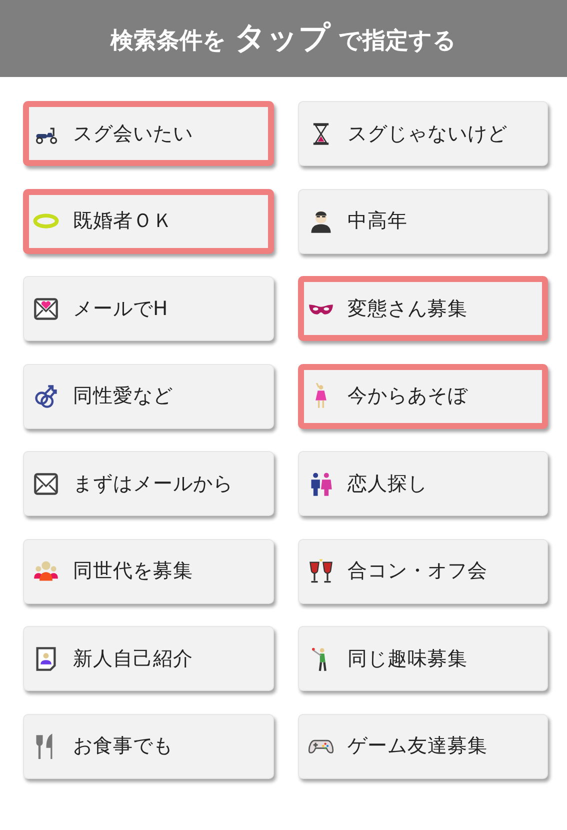 The height and width of the screenshot is (830, 567). What do you see at coordinates (423, 133) in the screenshot?
I see `option-button: スグじゃないけど` at bounding box center [423, 133].